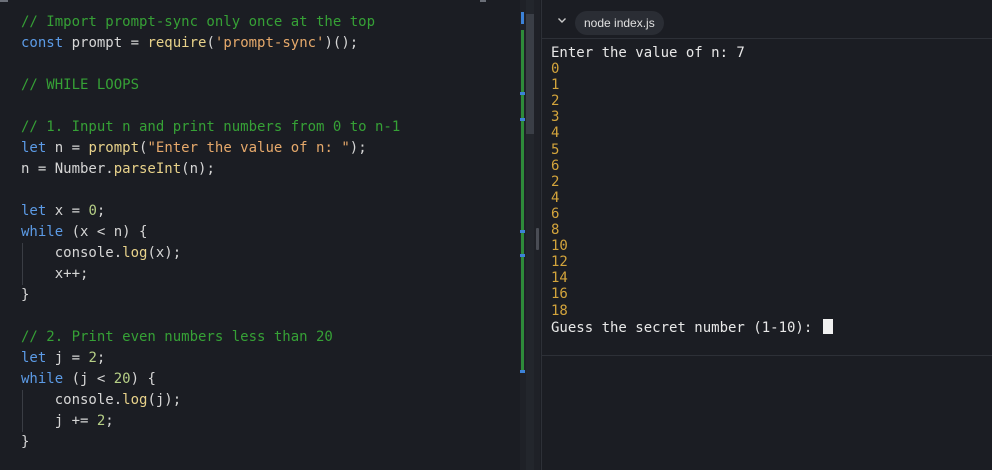 Image resolution: width=992 pixels, height=470 pixels. I want to click on split-resize-handle, so click(537, 239).